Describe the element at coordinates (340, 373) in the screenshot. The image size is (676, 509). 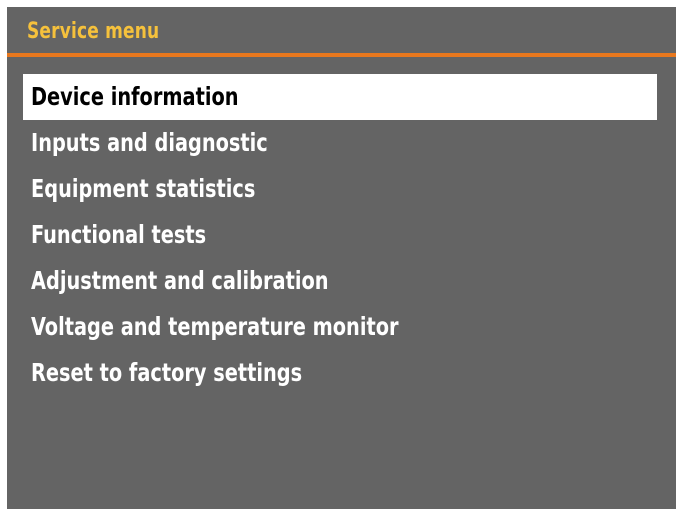
I see `menu-item-reset-to-factory-settings: Reset to factory settings` at that location.